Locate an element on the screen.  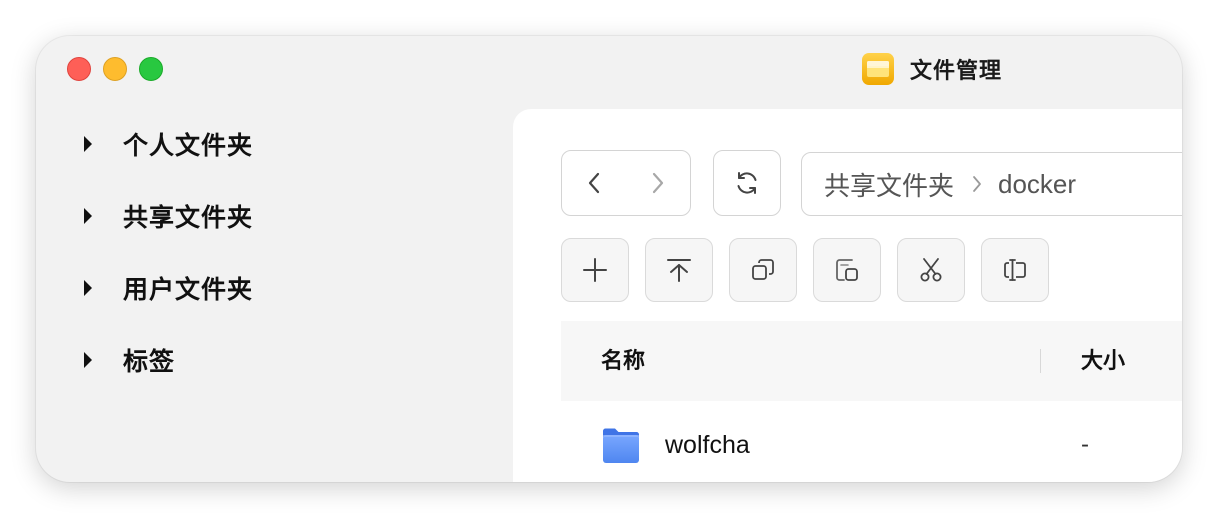
plus-icon is located at coordinates (595, 270).